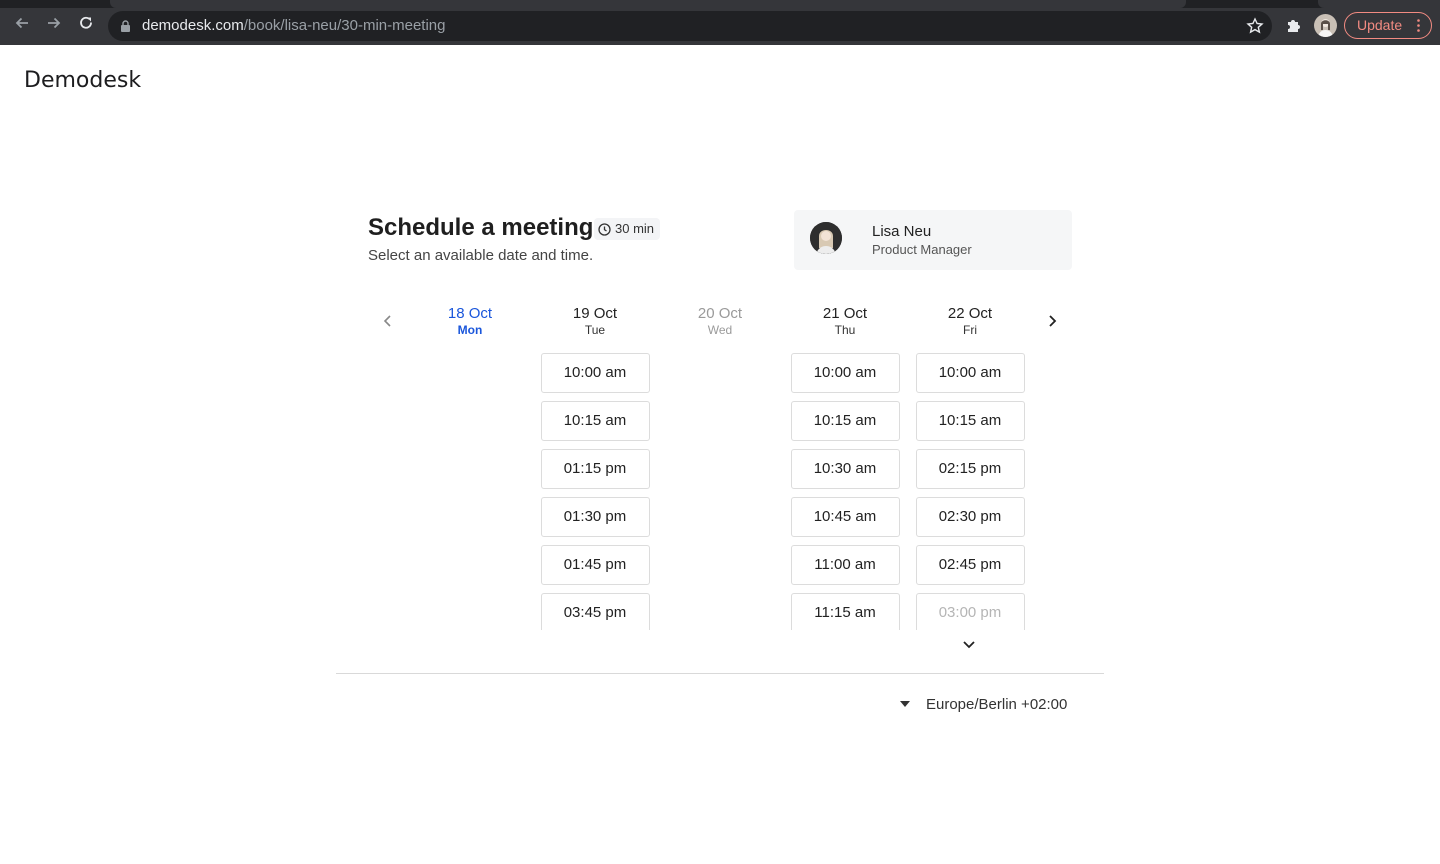  Describe the element at coordinates (720, 313) in the screenshot. I see `day-date: 20 Oct` at that location.